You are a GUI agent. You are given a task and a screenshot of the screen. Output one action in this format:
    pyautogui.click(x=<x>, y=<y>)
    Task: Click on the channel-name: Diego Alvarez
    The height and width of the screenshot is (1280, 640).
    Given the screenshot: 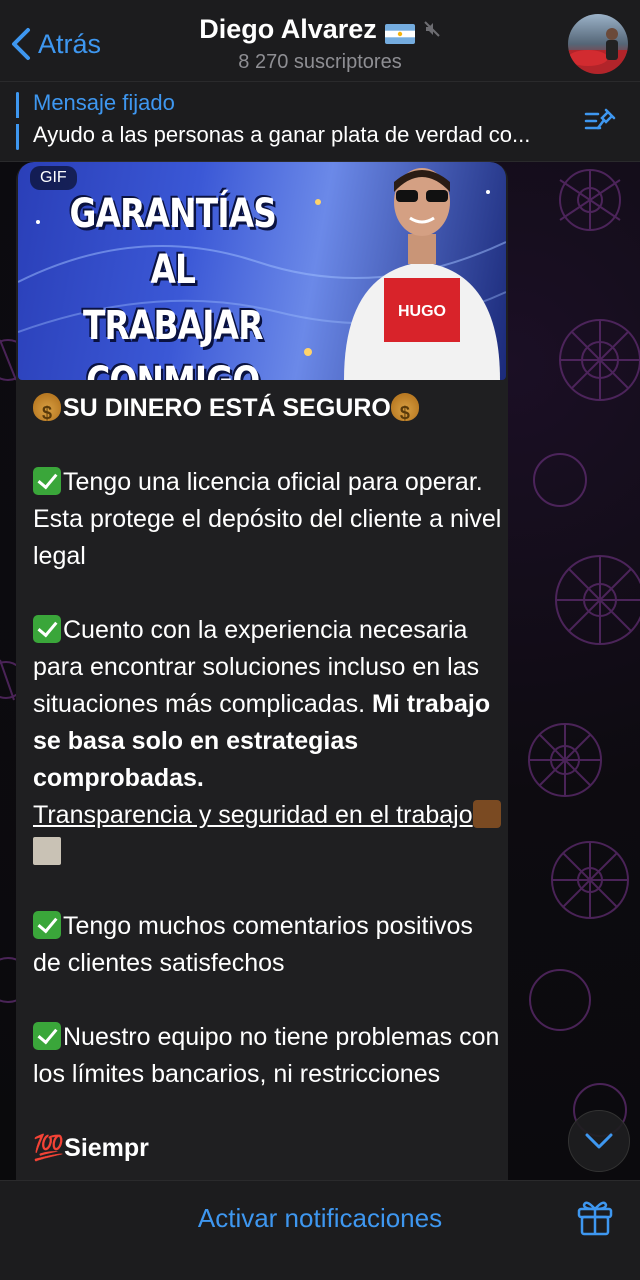 What is the action you would take?
    pyautogui.click(x=288, y=29)
    